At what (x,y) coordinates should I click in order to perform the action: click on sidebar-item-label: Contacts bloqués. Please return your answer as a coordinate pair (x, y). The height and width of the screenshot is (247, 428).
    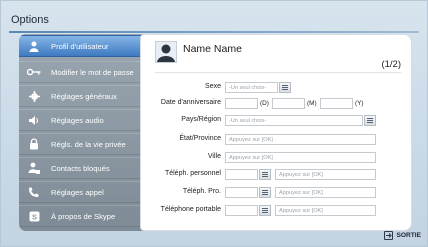
    Looking at the image, I should click on (80, 168).